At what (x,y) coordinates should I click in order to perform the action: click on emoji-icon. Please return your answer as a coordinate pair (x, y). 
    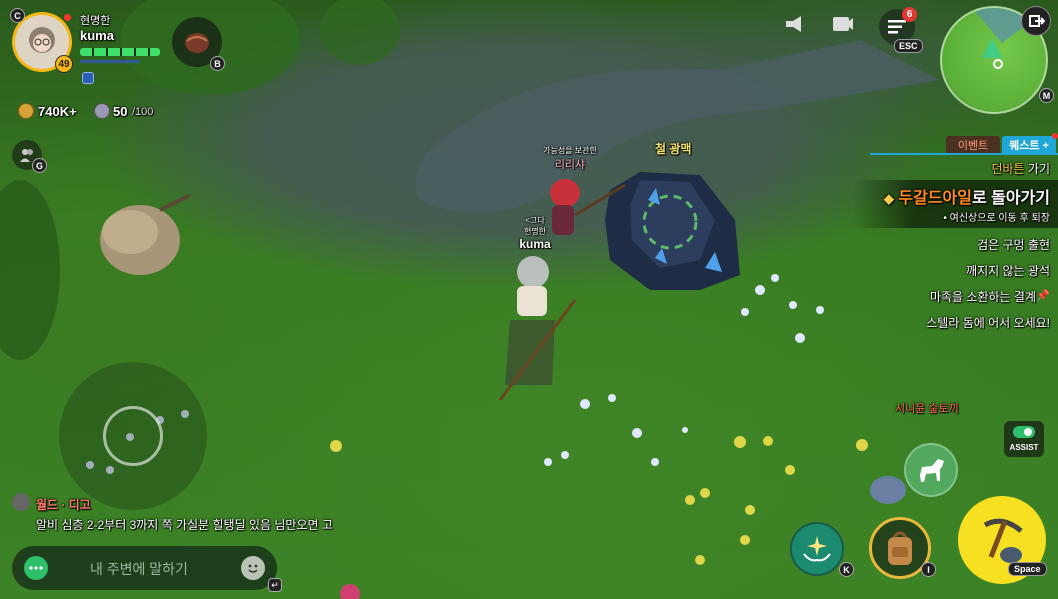
    Looking at the image, I should click on (253, 568).